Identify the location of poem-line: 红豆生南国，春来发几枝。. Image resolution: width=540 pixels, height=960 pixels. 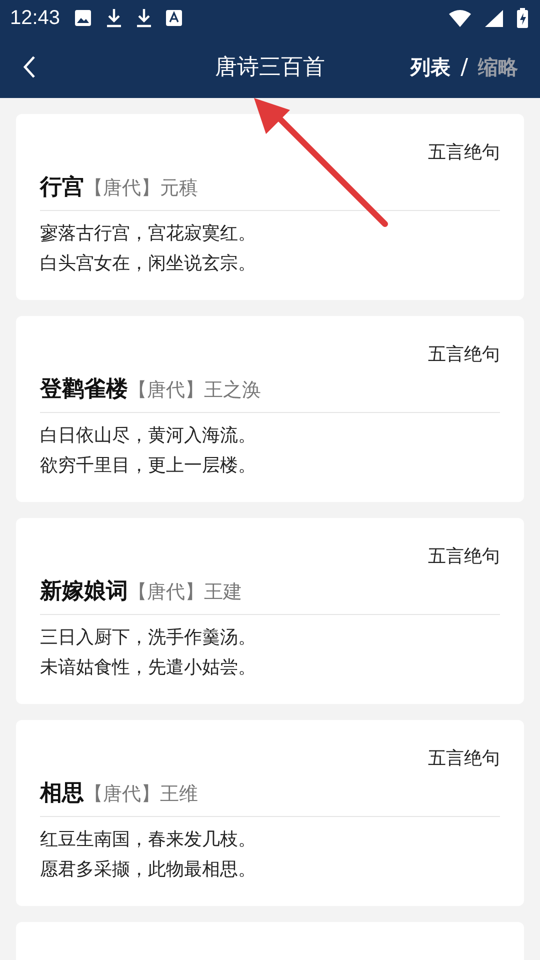
(148, 840).